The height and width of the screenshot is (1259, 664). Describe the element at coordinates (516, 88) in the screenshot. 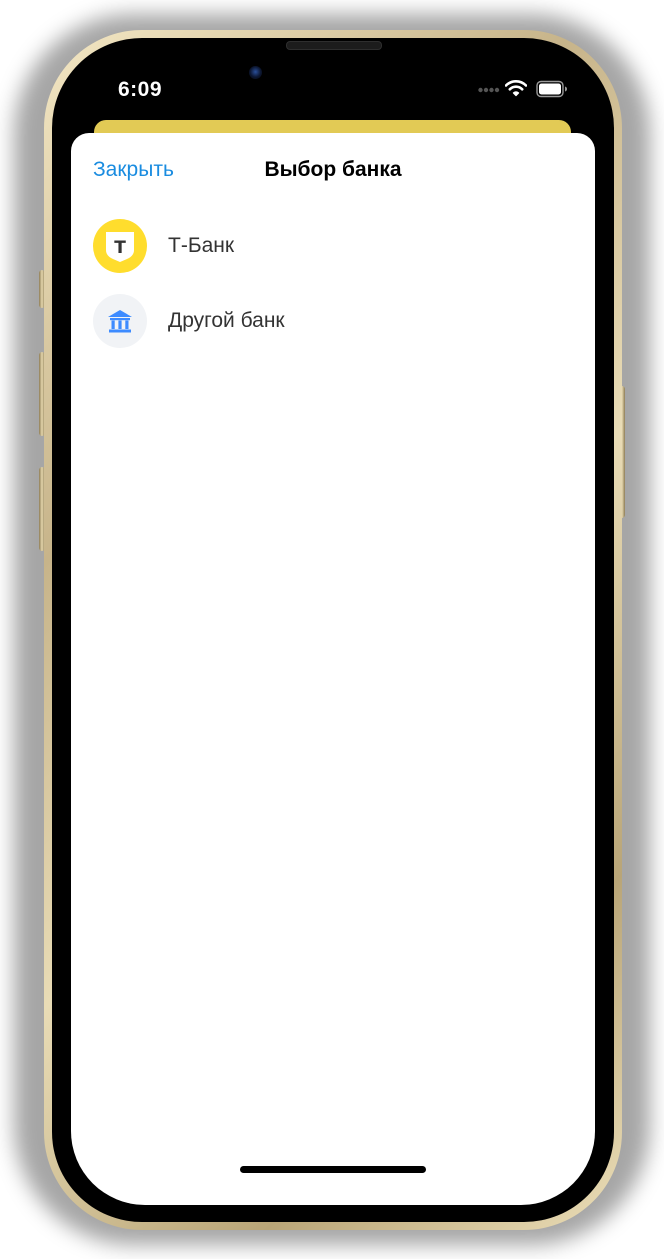

I see `wifi-icon` at that location.